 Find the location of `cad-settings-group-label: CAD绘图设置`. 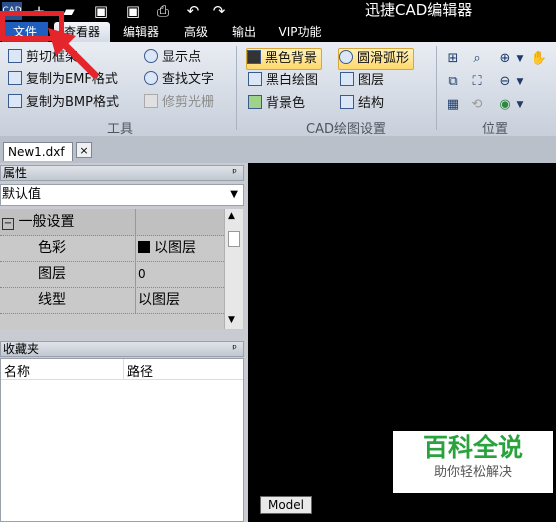

cad-settings-group-label: CAD绘图设置 is located at coordinates (346, 129).